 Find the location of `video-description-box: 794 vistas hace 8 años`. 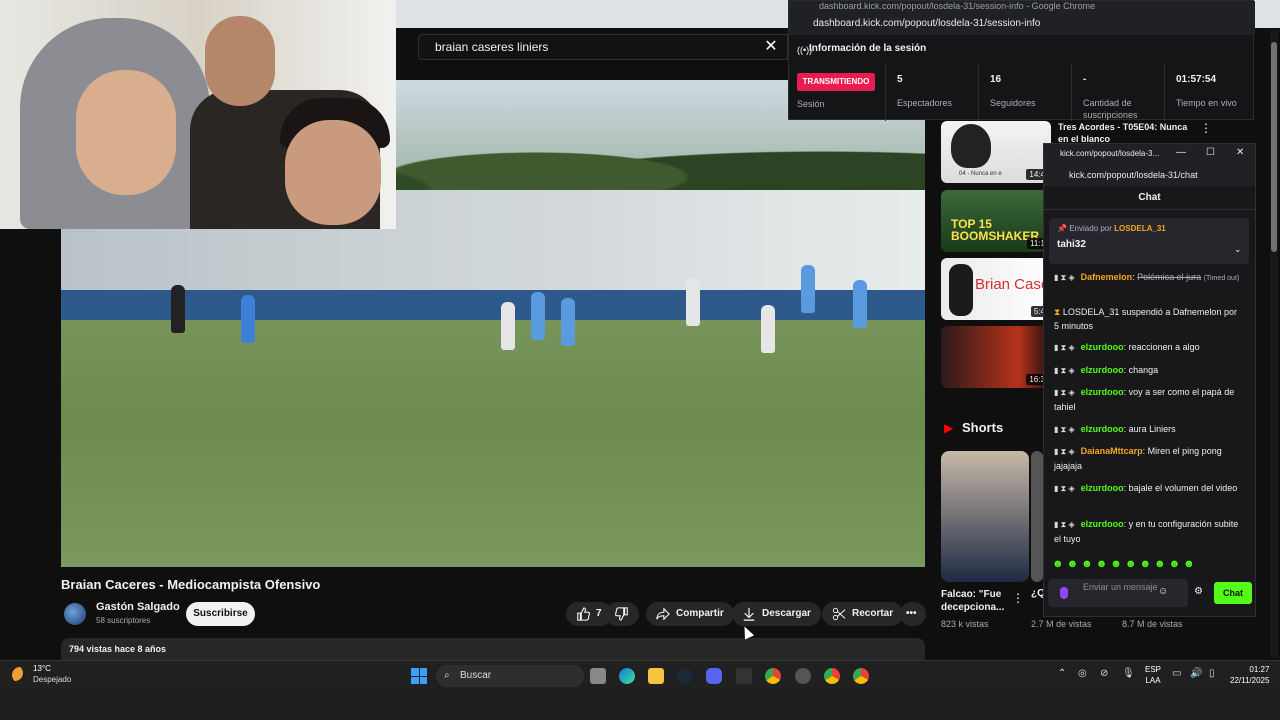

video-description-box: 794 vistas hace 8 años is located at coordinates (493, 649).